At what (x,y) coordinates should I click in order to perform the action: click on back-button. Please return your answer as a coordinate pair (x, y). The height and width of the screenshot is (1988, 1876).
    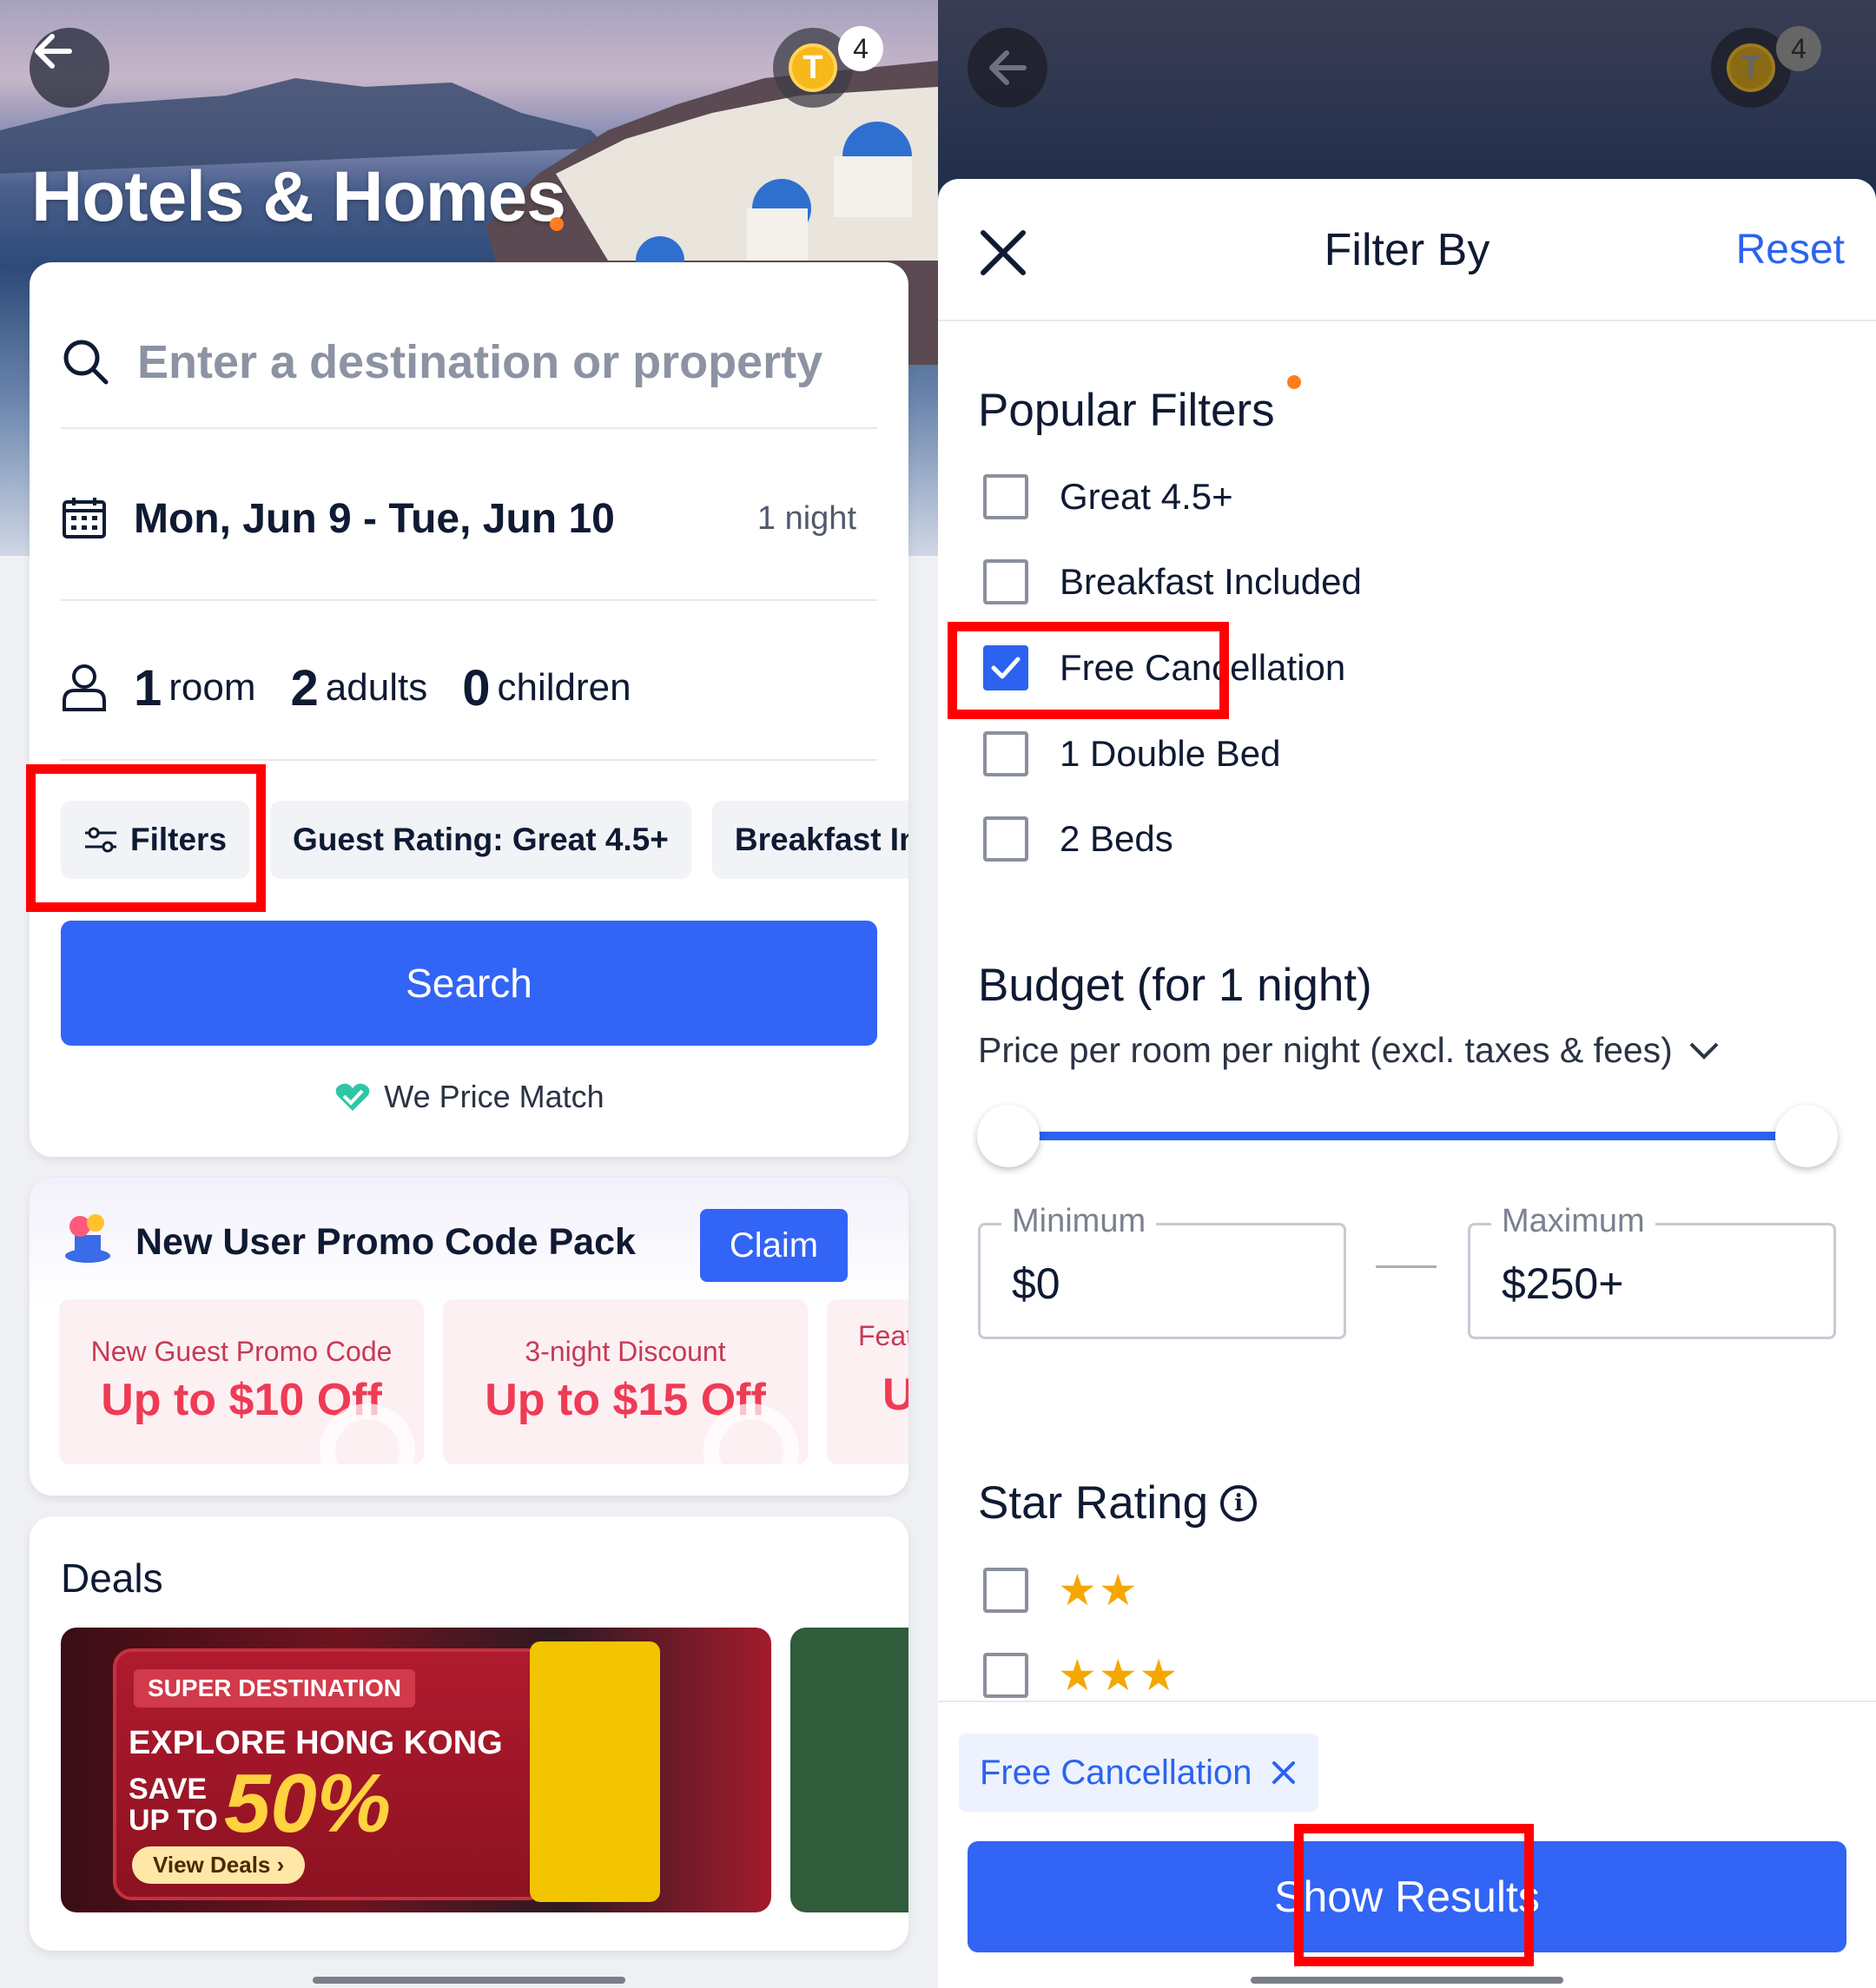
    Looking at the image, I should click on (69, 68).